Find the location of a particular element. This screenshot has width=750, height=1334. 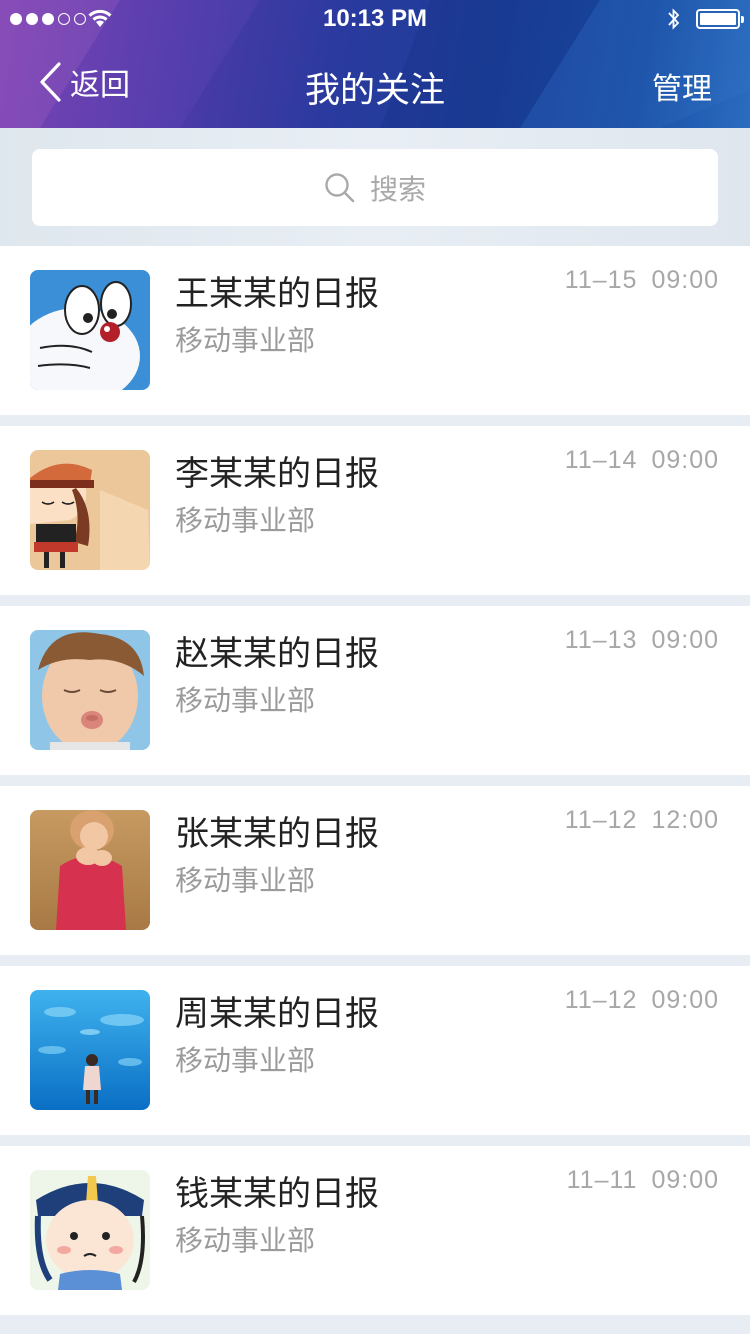

item-timestamp: 11–15 09:00 is located at coordinates (642, 280).